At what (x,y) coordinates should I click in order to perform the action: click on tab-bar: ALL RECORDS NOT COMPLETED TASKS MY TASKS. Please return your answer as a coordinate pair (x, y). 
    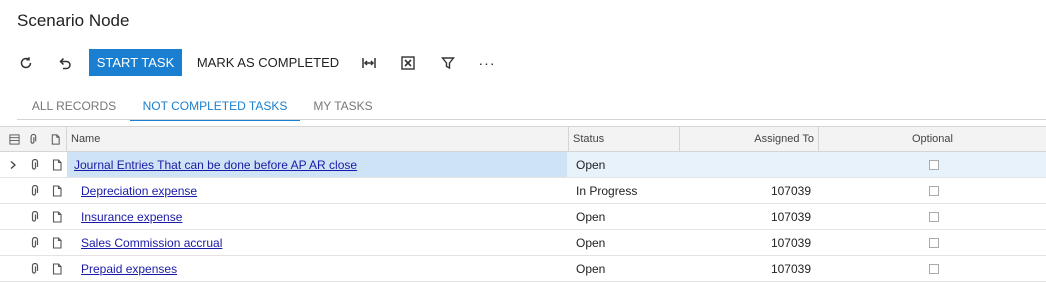
    Looking at the image, I should click on (523, 106).